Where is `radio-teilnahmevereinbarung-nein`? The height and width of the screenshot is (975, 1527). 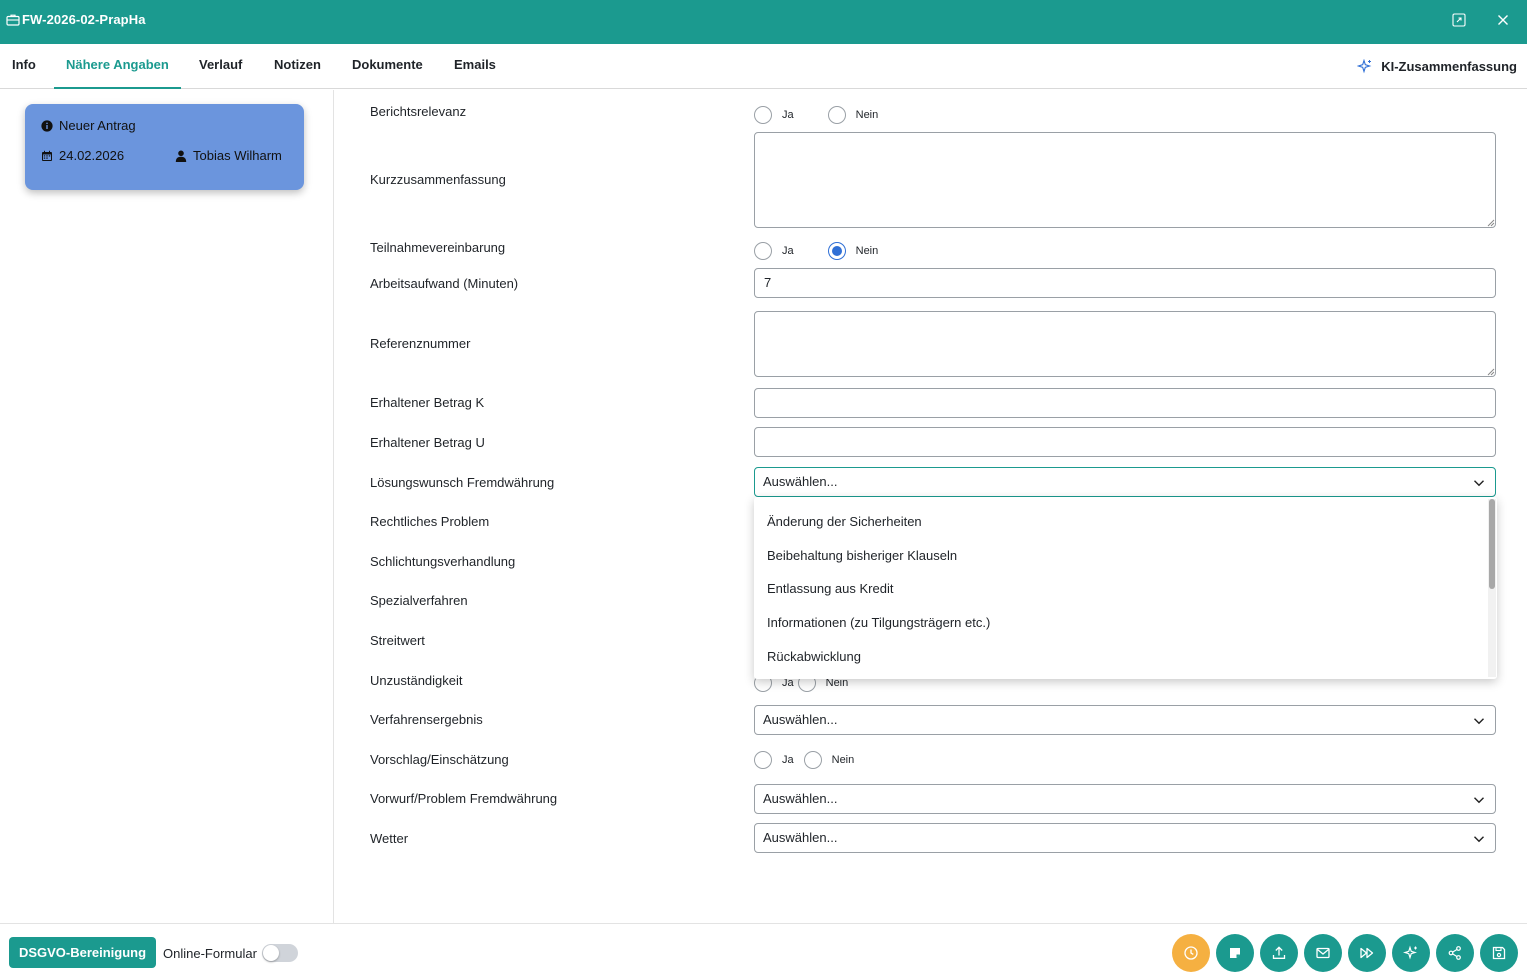 radio-teilnahmevereinbarung-nein is located at coordinates (836, 251).